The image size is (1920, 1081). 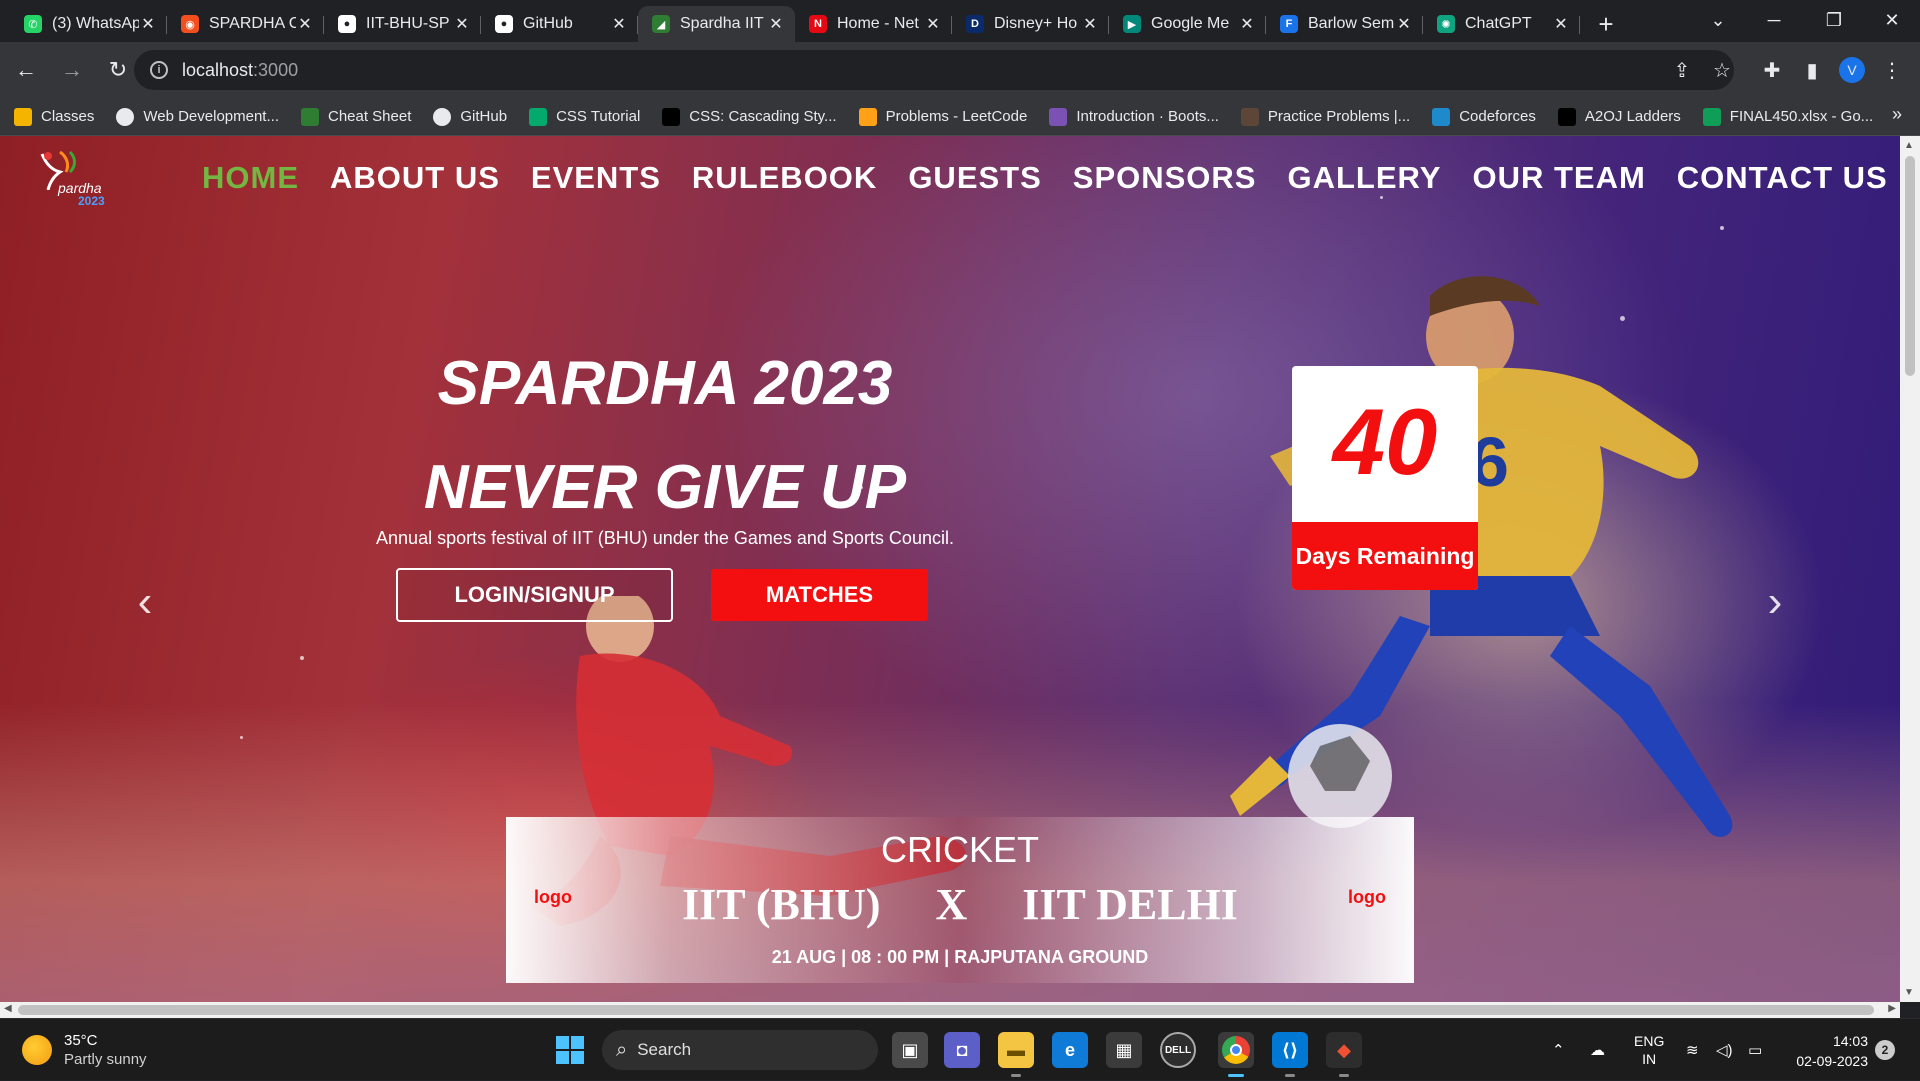 I want to click on task-view-icon: ▣, so click(x=910, y=1050).